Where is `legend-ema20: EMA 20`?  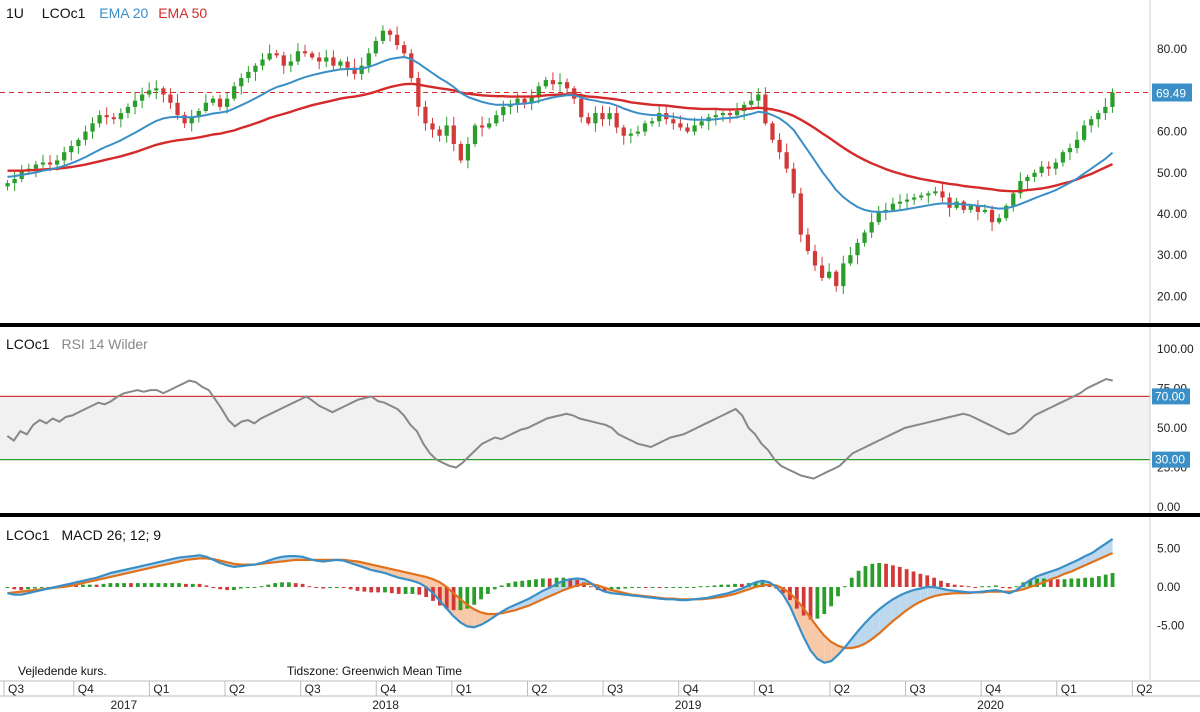
legend-ema20: EMA 20 is located at coordinates (123, 13).